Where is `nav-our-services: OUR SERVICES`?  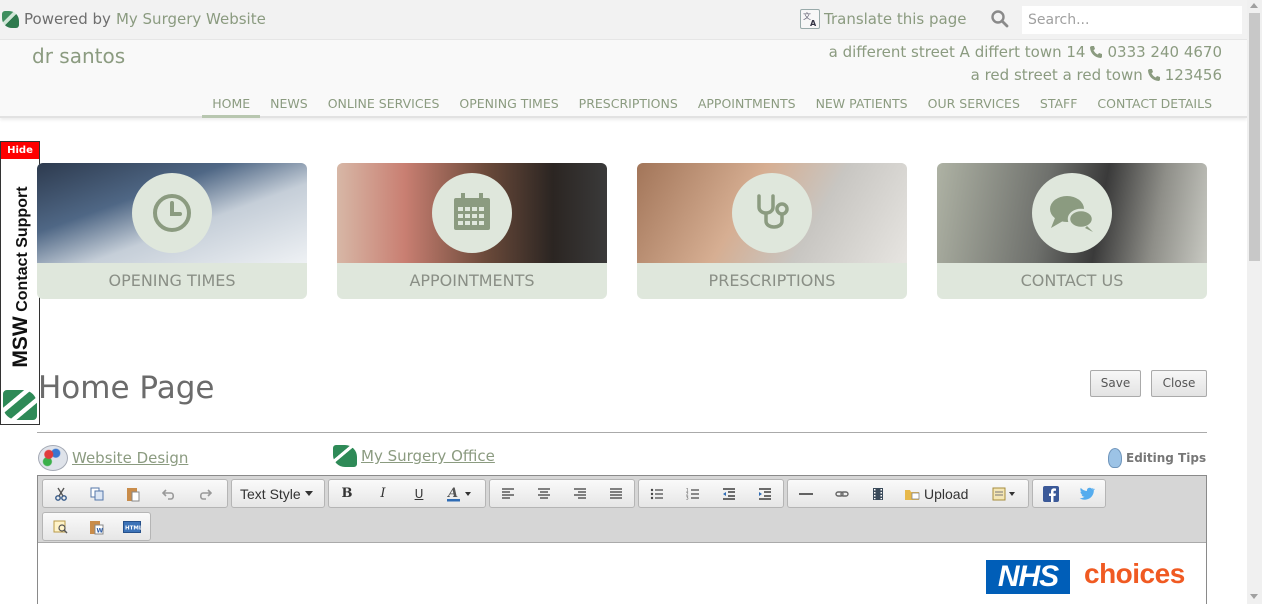 nav-our-services: OUR SERVICES is located at coordinates (974, 106).